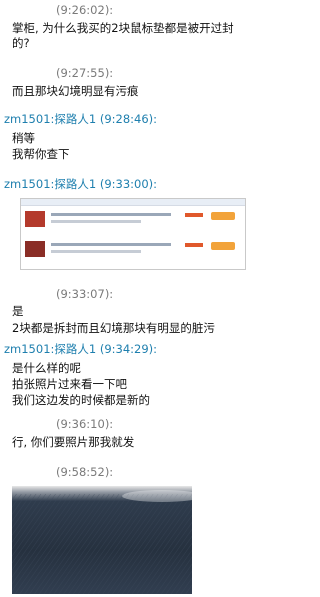  What do you see at coordinates (46, 368) in the screenshot?
I see `message-text: 是什么样的呢` at bounding box center [46, 368].